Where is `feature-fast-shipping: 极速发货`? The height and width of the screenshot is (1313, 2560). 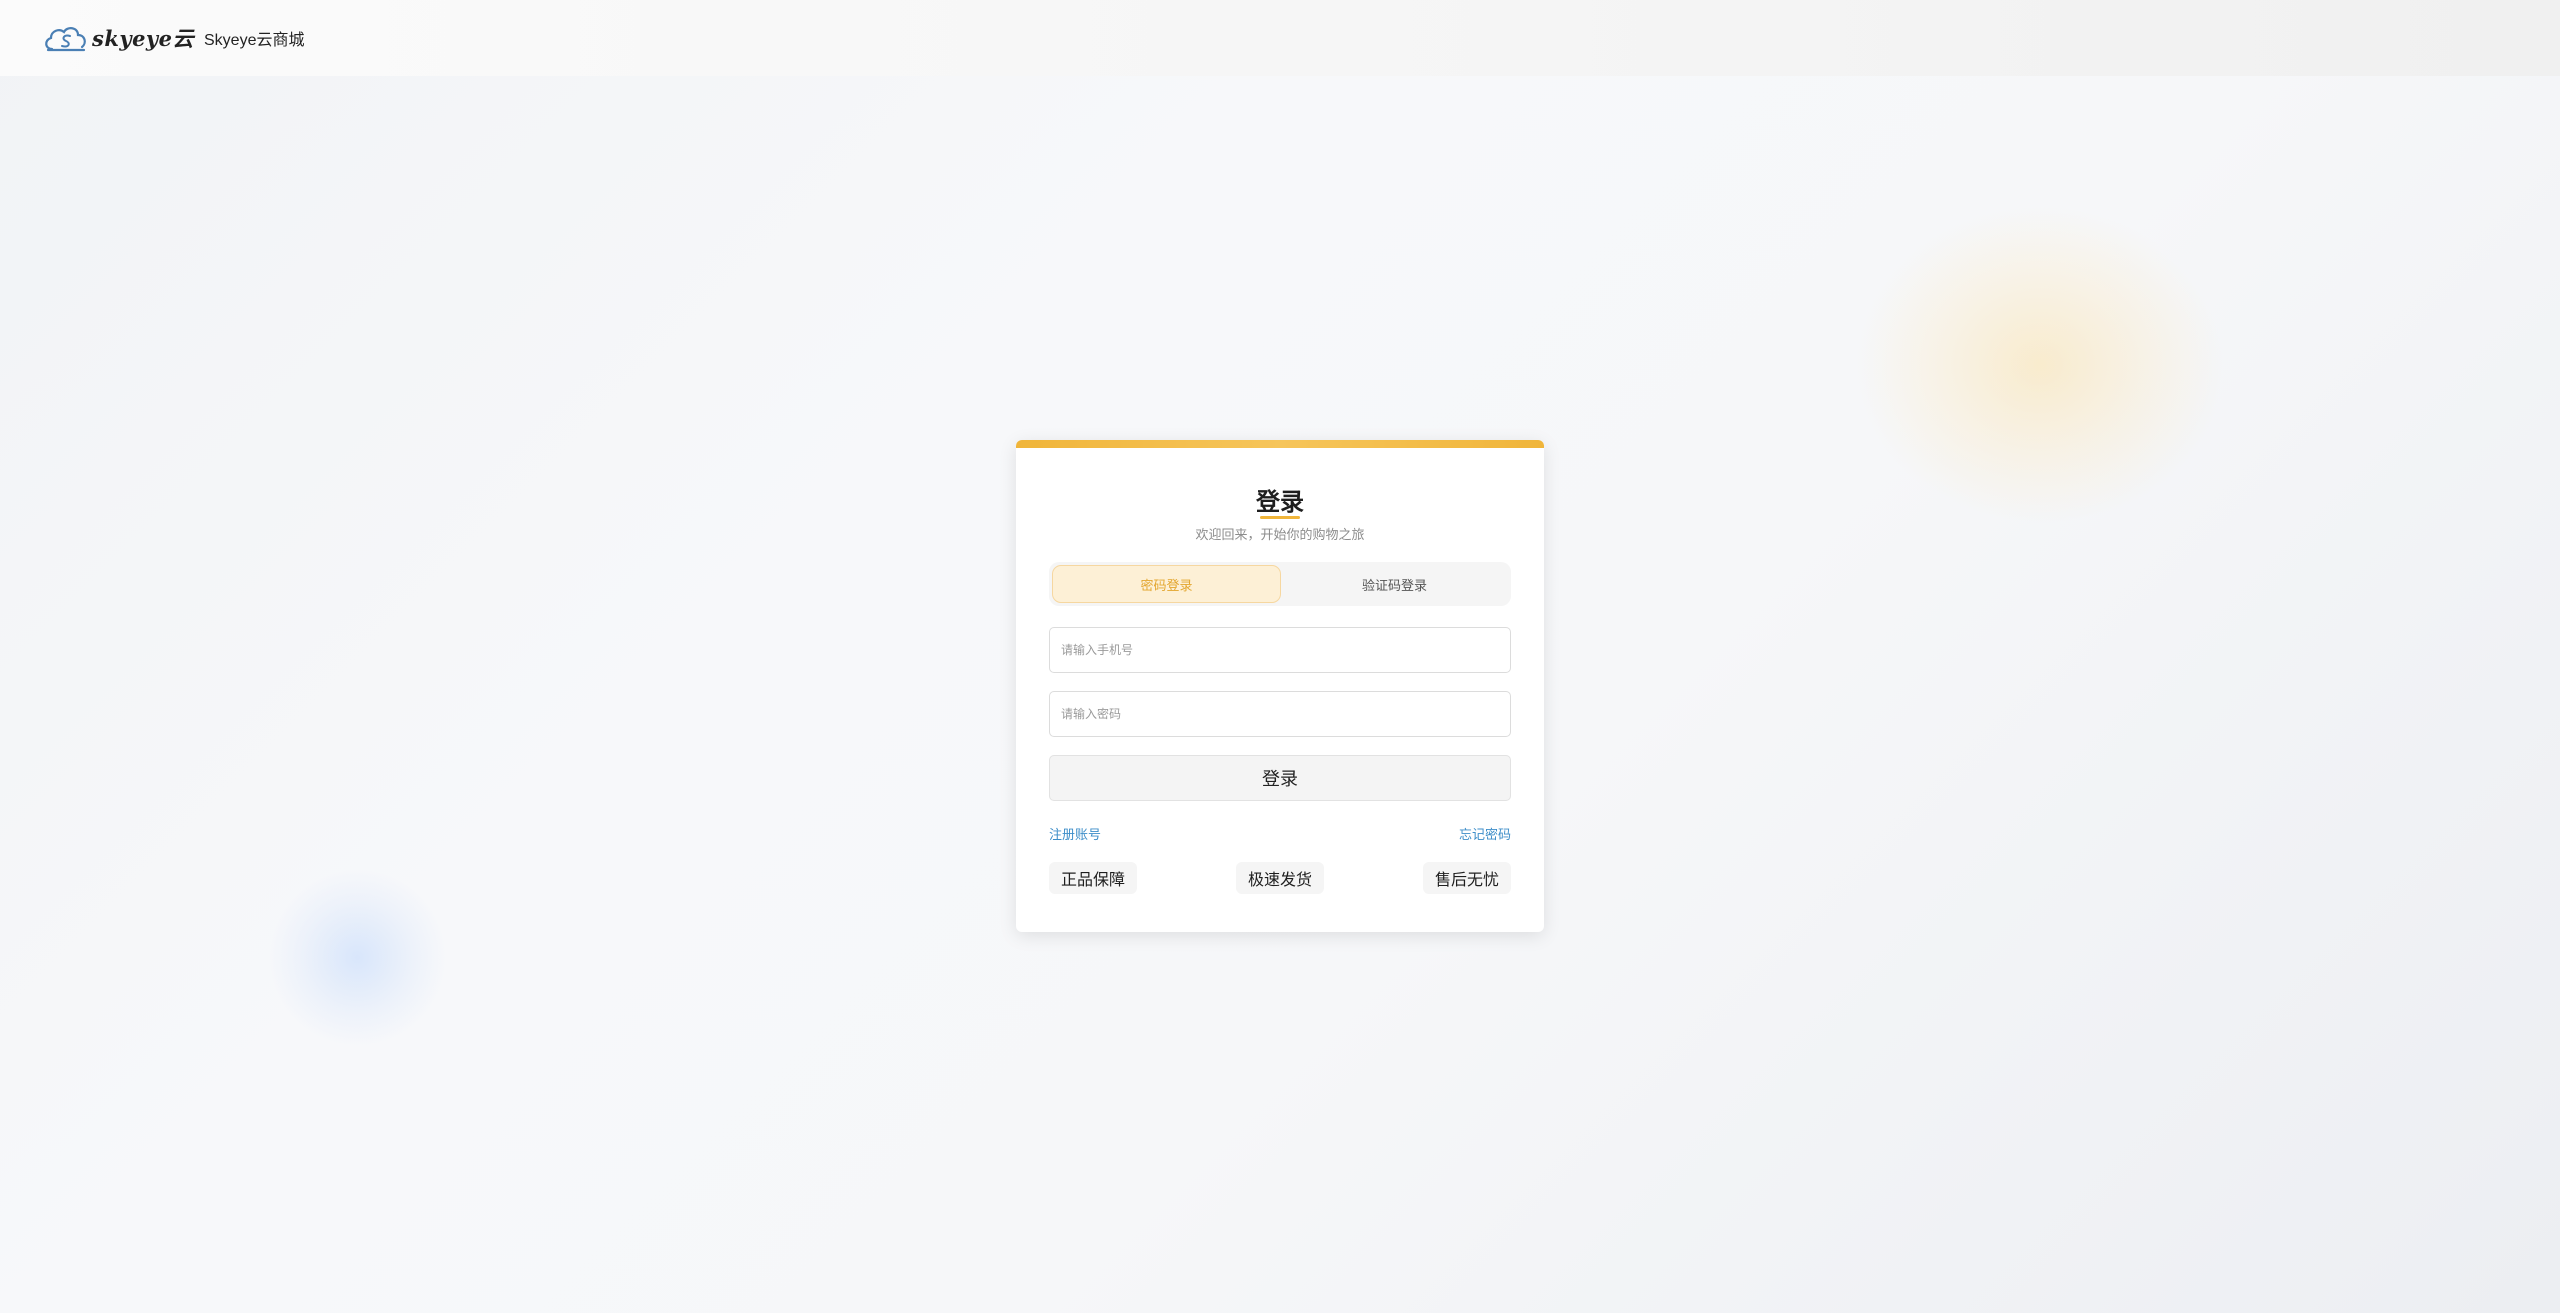 feature-fast-shipping: 极速发货 is located at coordinates (1279, 878).